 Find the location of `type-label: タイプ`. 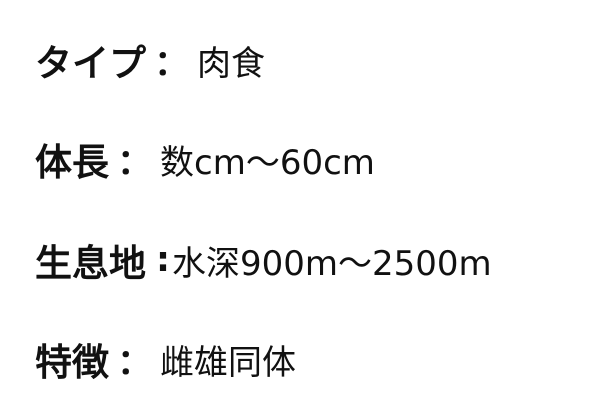

type-label: タイプ is located at coordinates (90, 63).